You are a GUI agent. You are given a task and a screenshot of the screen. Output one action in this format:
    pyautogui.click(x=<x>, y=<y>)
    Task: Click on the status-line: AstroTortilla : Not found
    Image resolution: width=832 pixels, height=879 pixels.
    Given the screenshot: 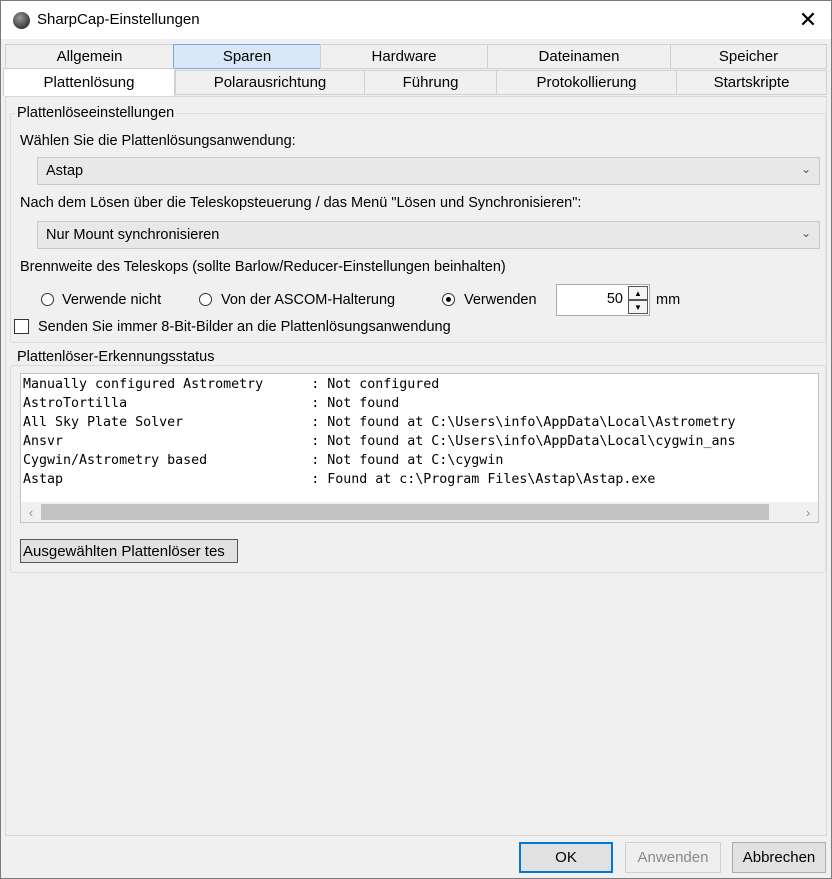 What is the action you would take?
    pyautogui.click(x=211, y=403)
    